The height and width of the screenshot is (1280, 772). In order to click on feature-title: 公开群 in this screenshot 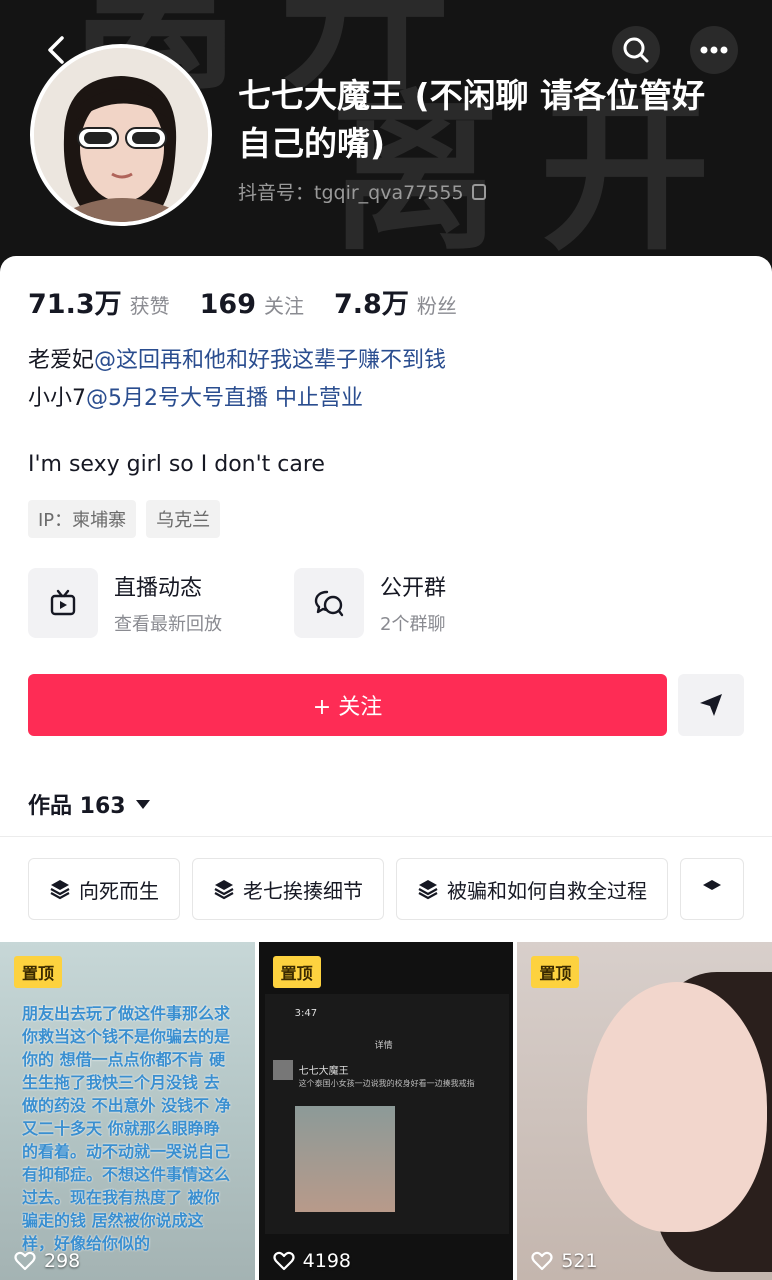, I will do `click(413, 588)`.